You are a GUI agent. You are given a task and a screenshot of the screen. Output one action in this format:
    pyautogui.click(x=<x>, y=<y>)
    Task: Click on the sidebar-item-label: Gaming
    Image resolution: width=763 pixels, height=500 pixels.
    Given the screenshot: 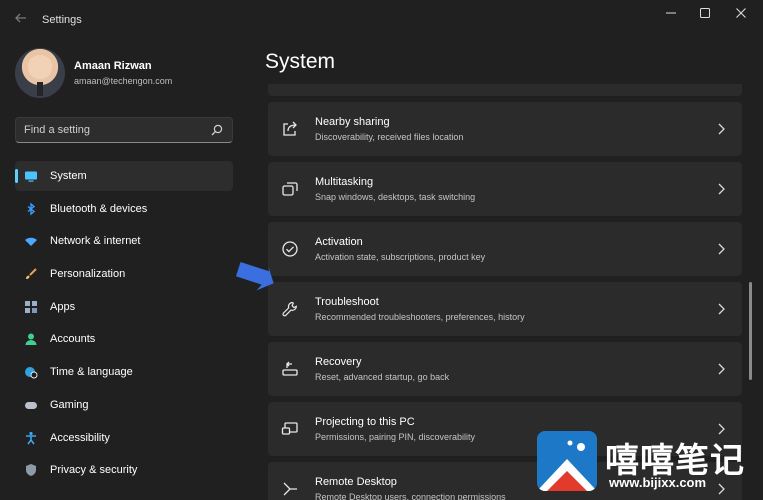 What is the action you would take?
    pyautogui.click(x=69, y=404)
    